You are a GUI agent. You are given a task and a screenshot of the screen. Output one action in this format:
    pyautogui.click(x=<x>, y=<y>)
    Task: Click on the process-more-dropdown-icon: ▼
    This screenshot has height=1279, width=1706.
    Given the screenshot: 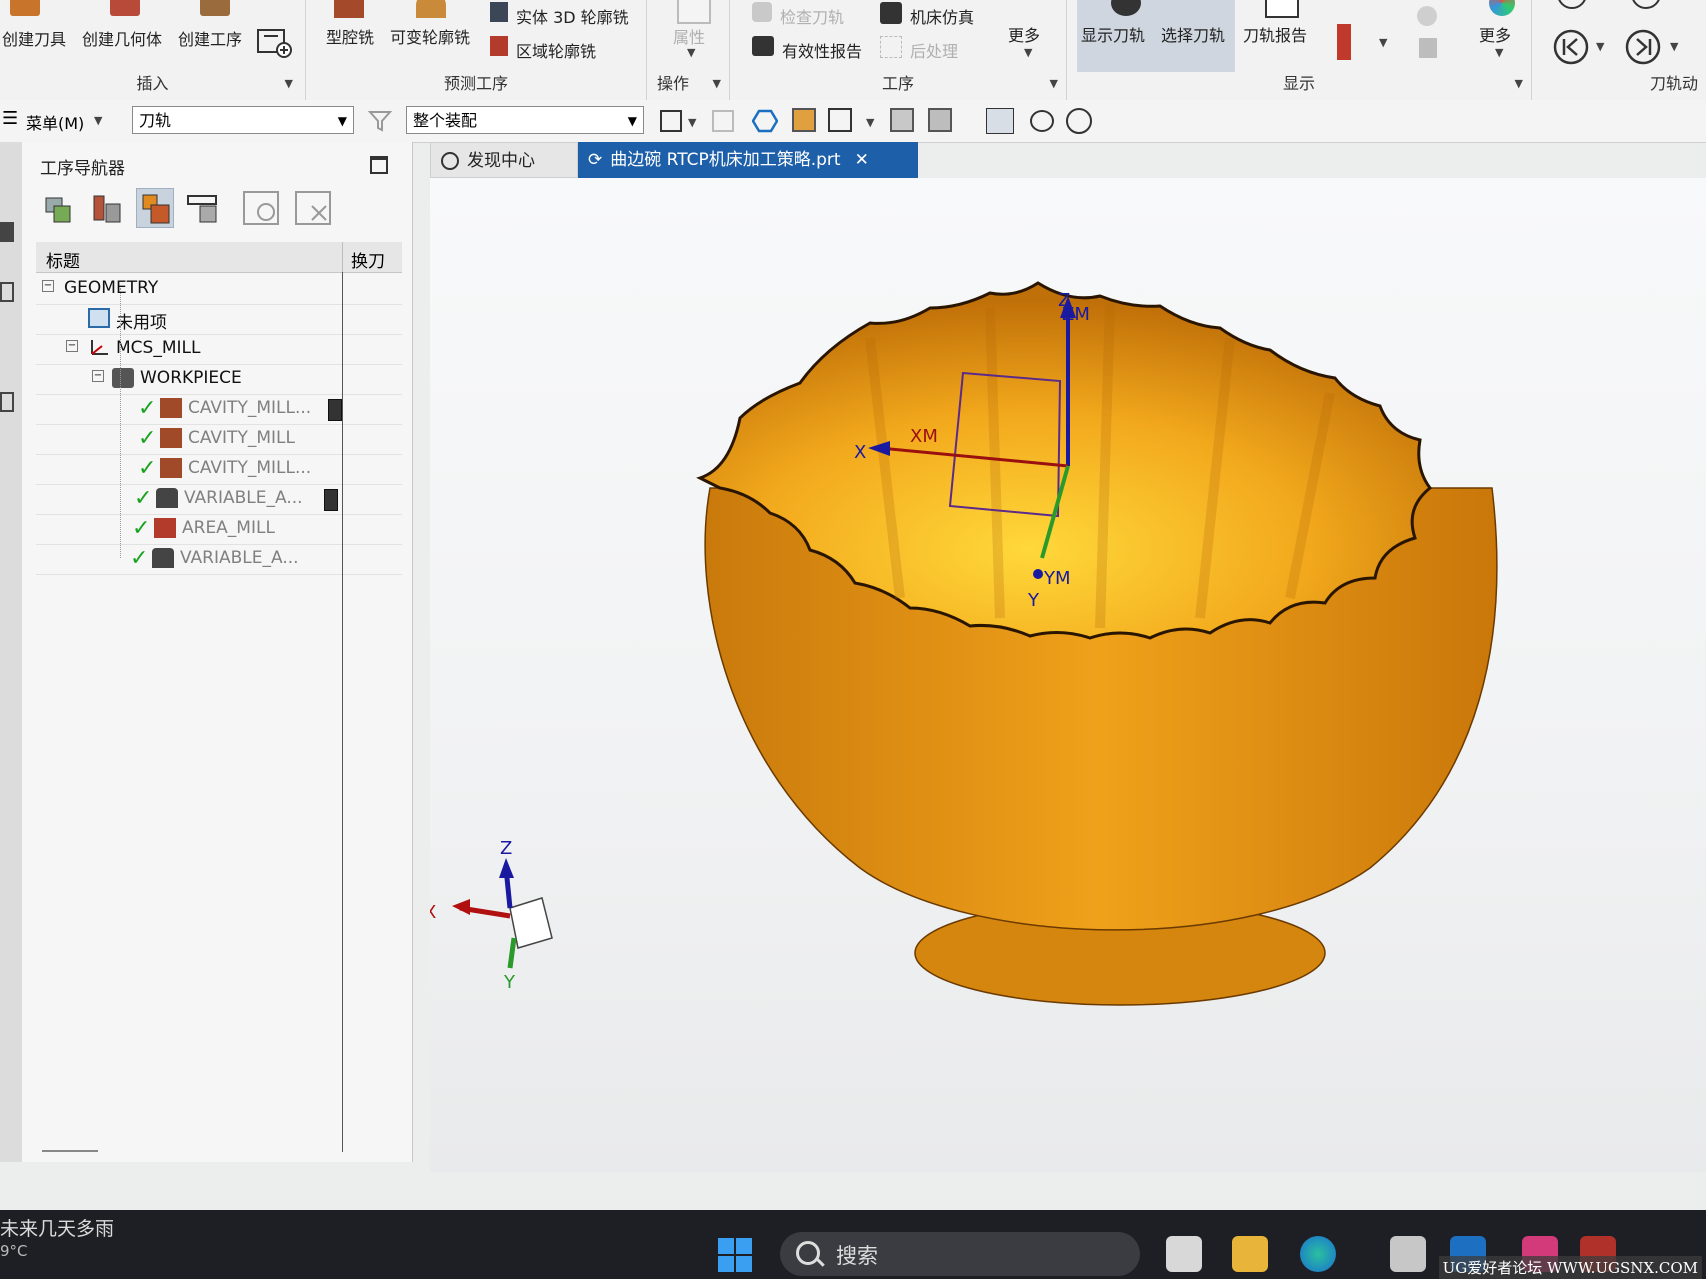 What is the action you would take?
    pyautogui.click(x=1028, y=52)
    